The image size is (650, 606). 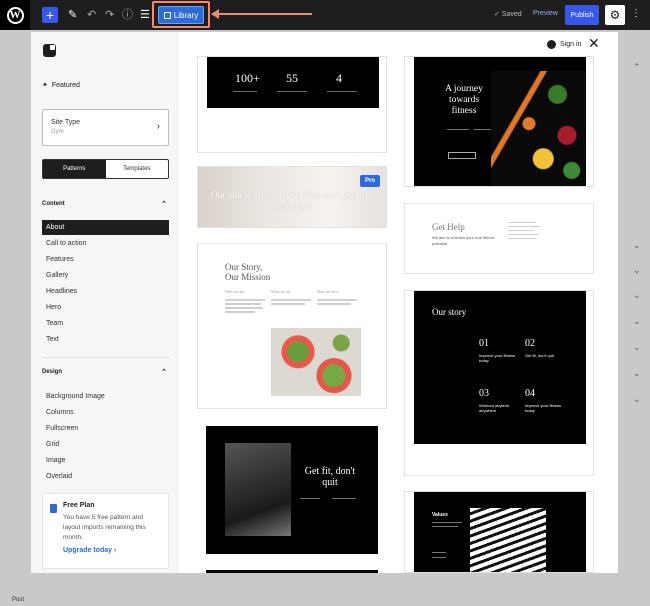 What do you see at coordinates (105, 460) in the screenshot?
I see `category-image: Image` at bounding box center [105, 460].